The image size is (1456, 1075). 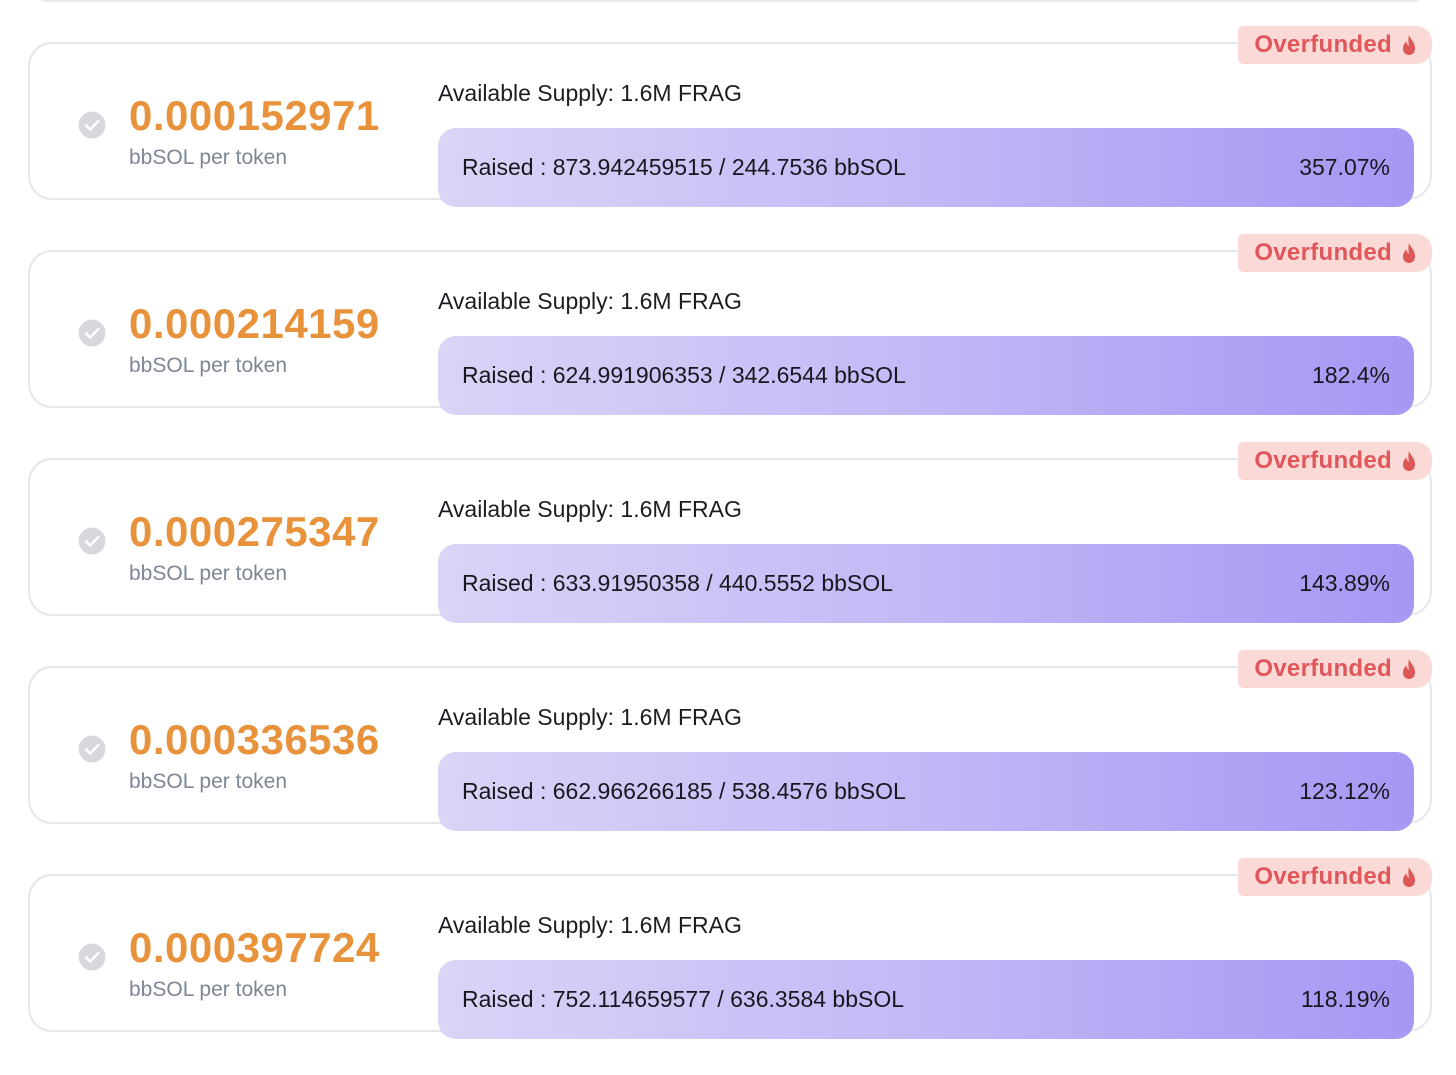 I want to click on previous-tier-card-edge, so click(x=730, y=1).